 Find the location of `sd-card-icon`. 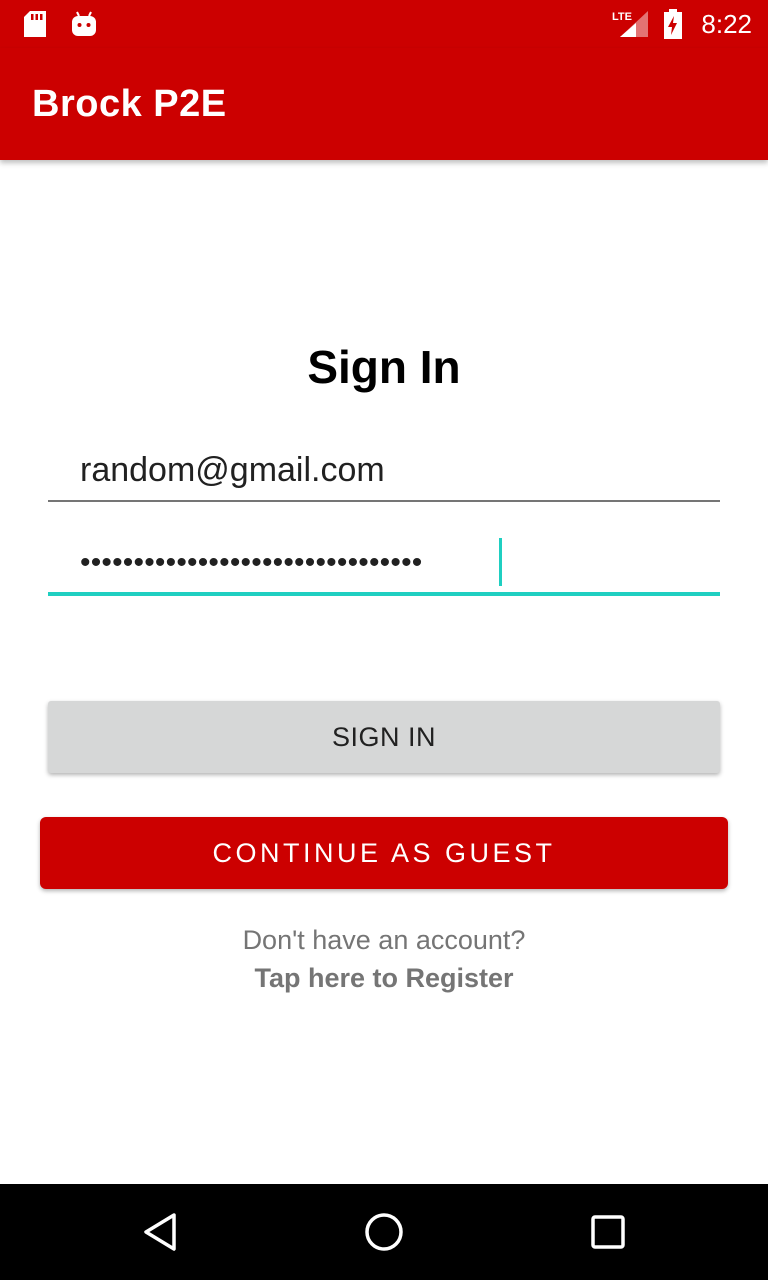

sd-card-icon is located at coordinates (35, 24).